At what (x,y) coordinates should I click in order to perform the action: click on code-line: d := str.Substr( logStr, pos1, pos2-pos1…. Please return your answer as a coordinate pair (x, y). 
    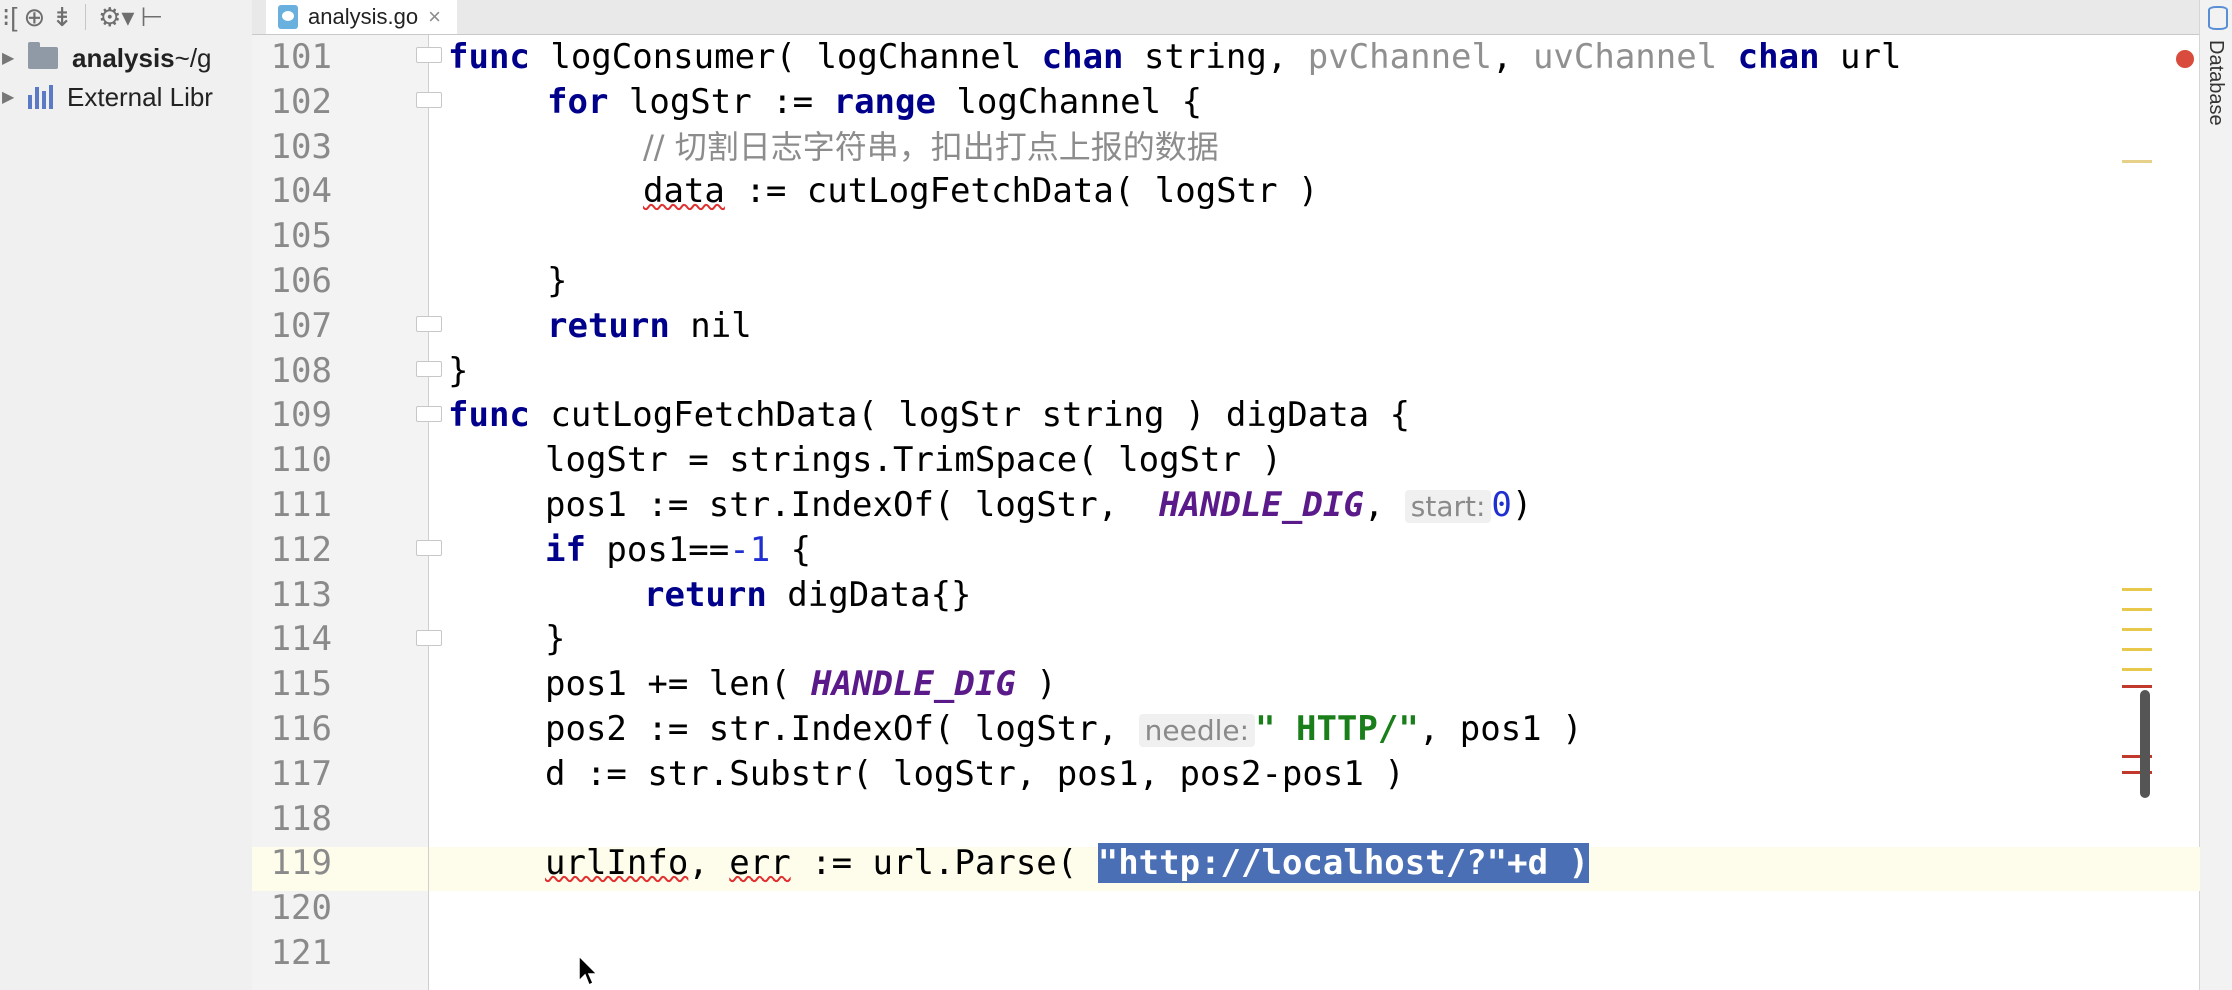
    Looking at the image, I should click on (975, 774).